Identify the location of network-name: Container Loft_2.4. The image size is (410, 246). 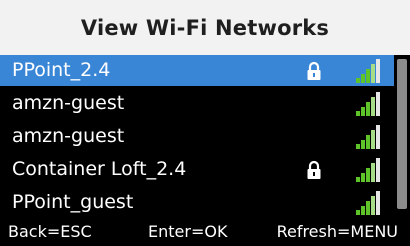
(99, 169).